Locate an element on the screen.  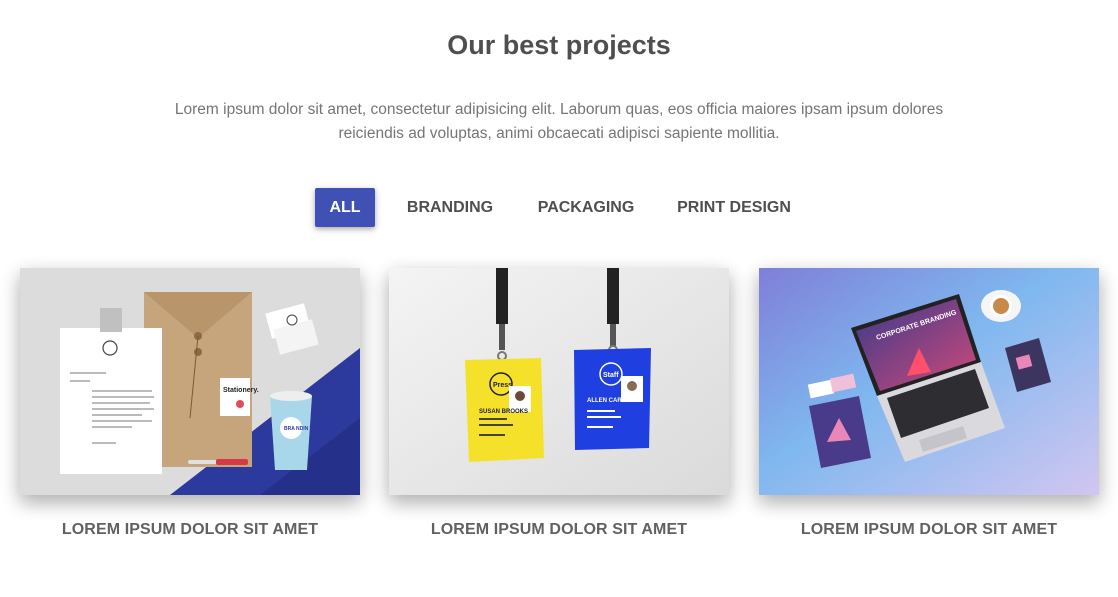
filter-bar: ALL BRANDING PACKAGING PRINT DESIGN is located at coordinates (559, 208).